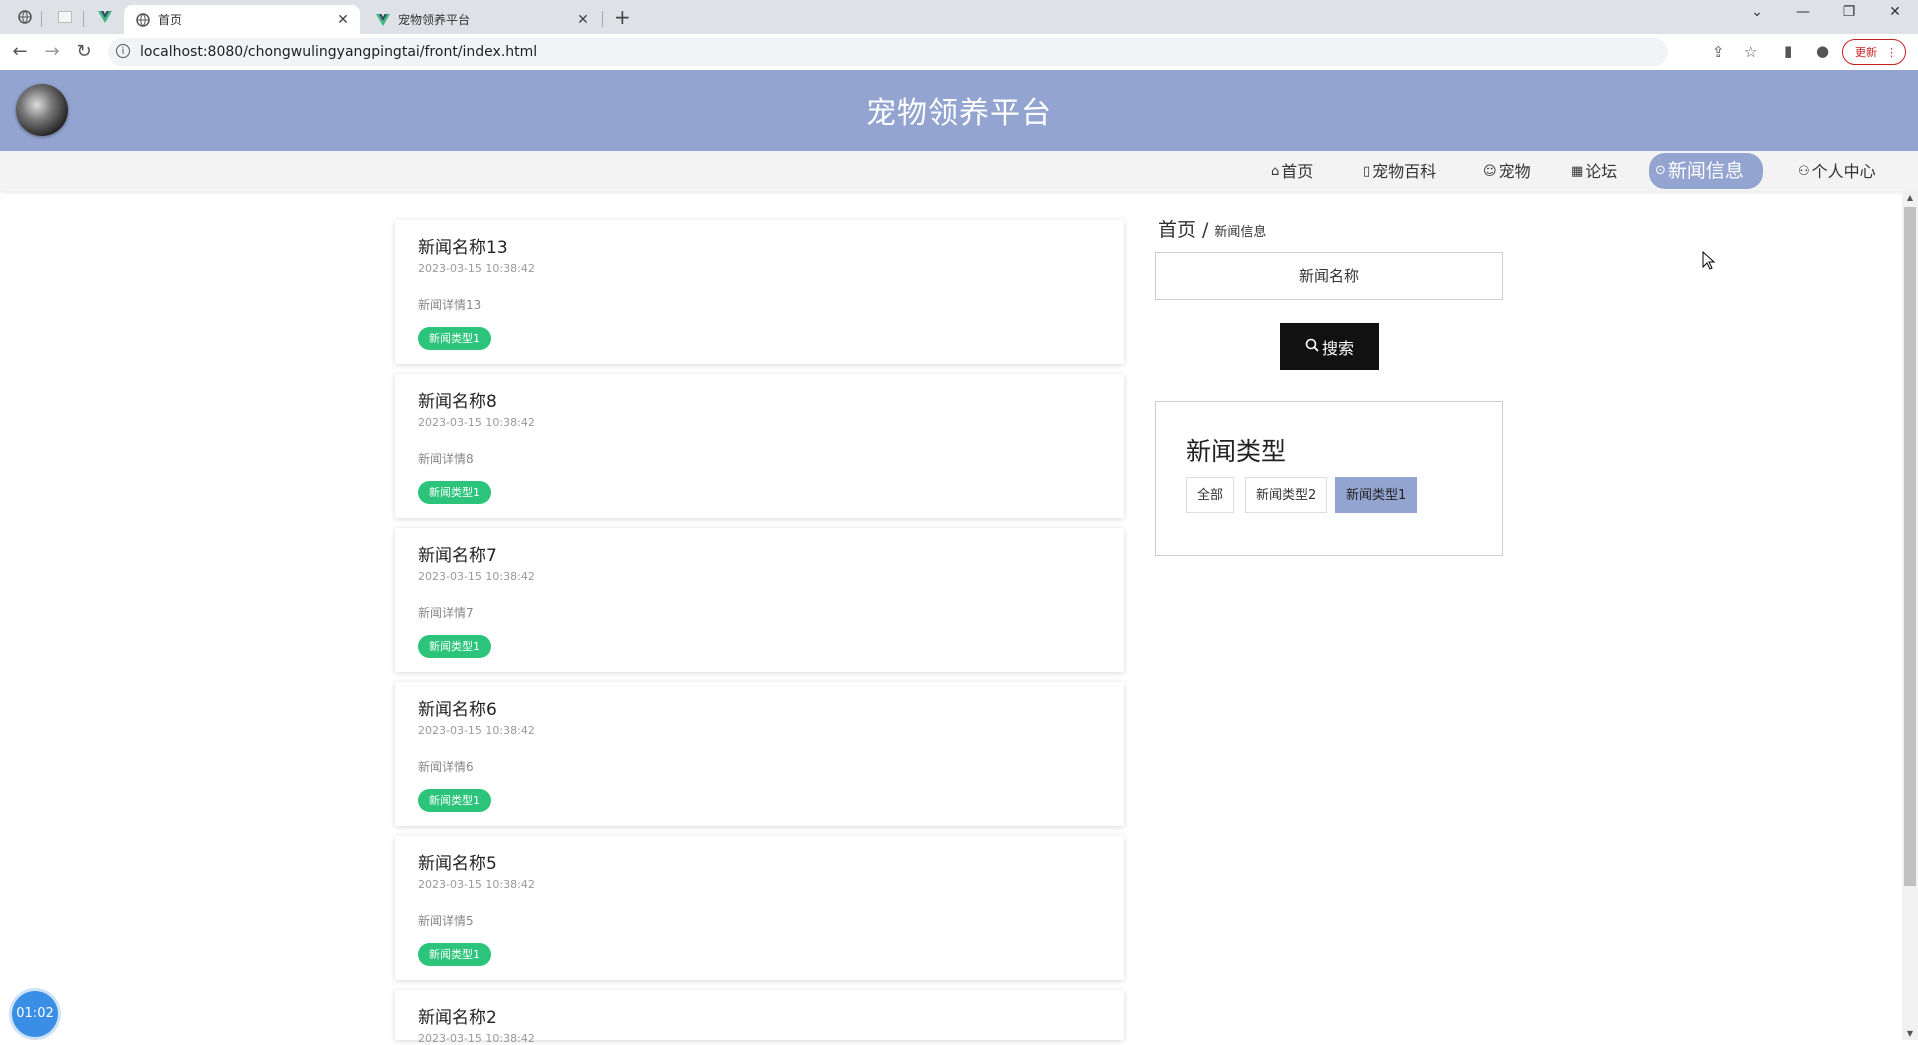 This screenshot has height=1045, width=1918. I want to click on pinned-tab-blank, so click(65, 17).